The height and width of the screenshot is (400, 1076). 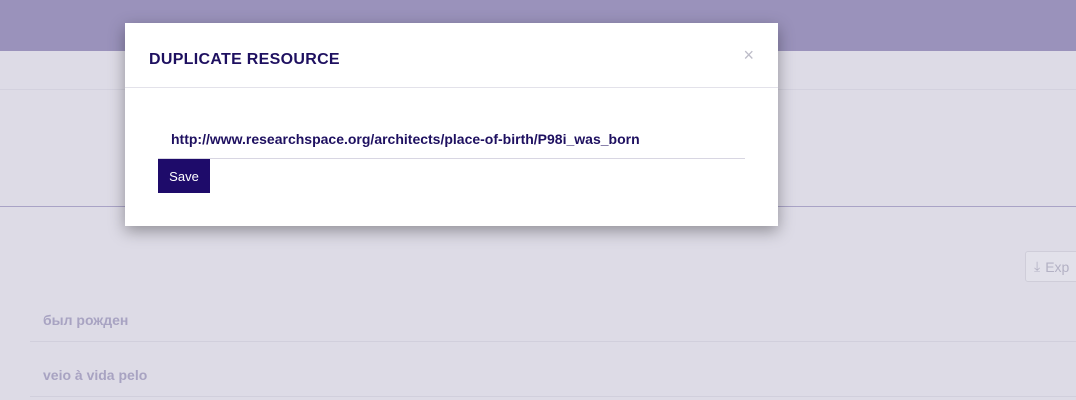 I want to click on export-button: ⤓ Exp, so click(x=1050, y=266).